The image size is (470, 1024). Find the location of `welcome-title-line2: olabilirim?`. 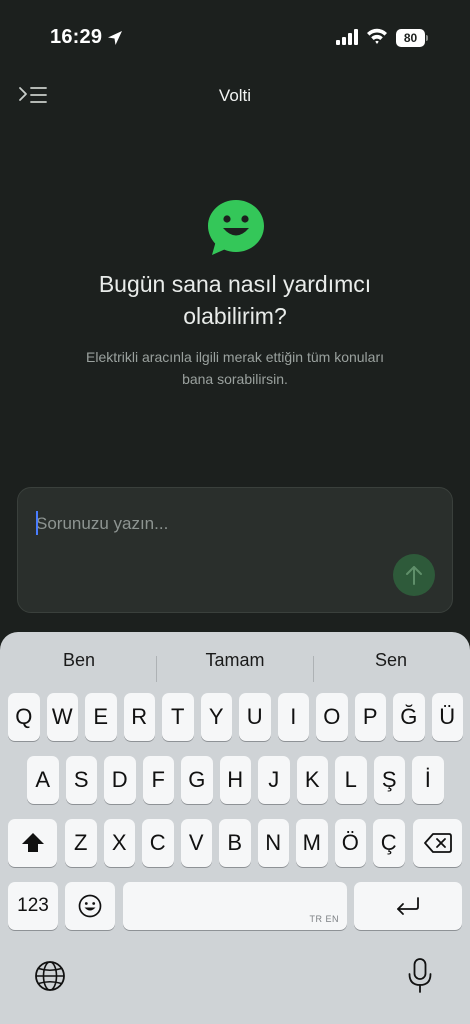

welcome-title-line2: olabilirim? is located at coordinates (235, 316).